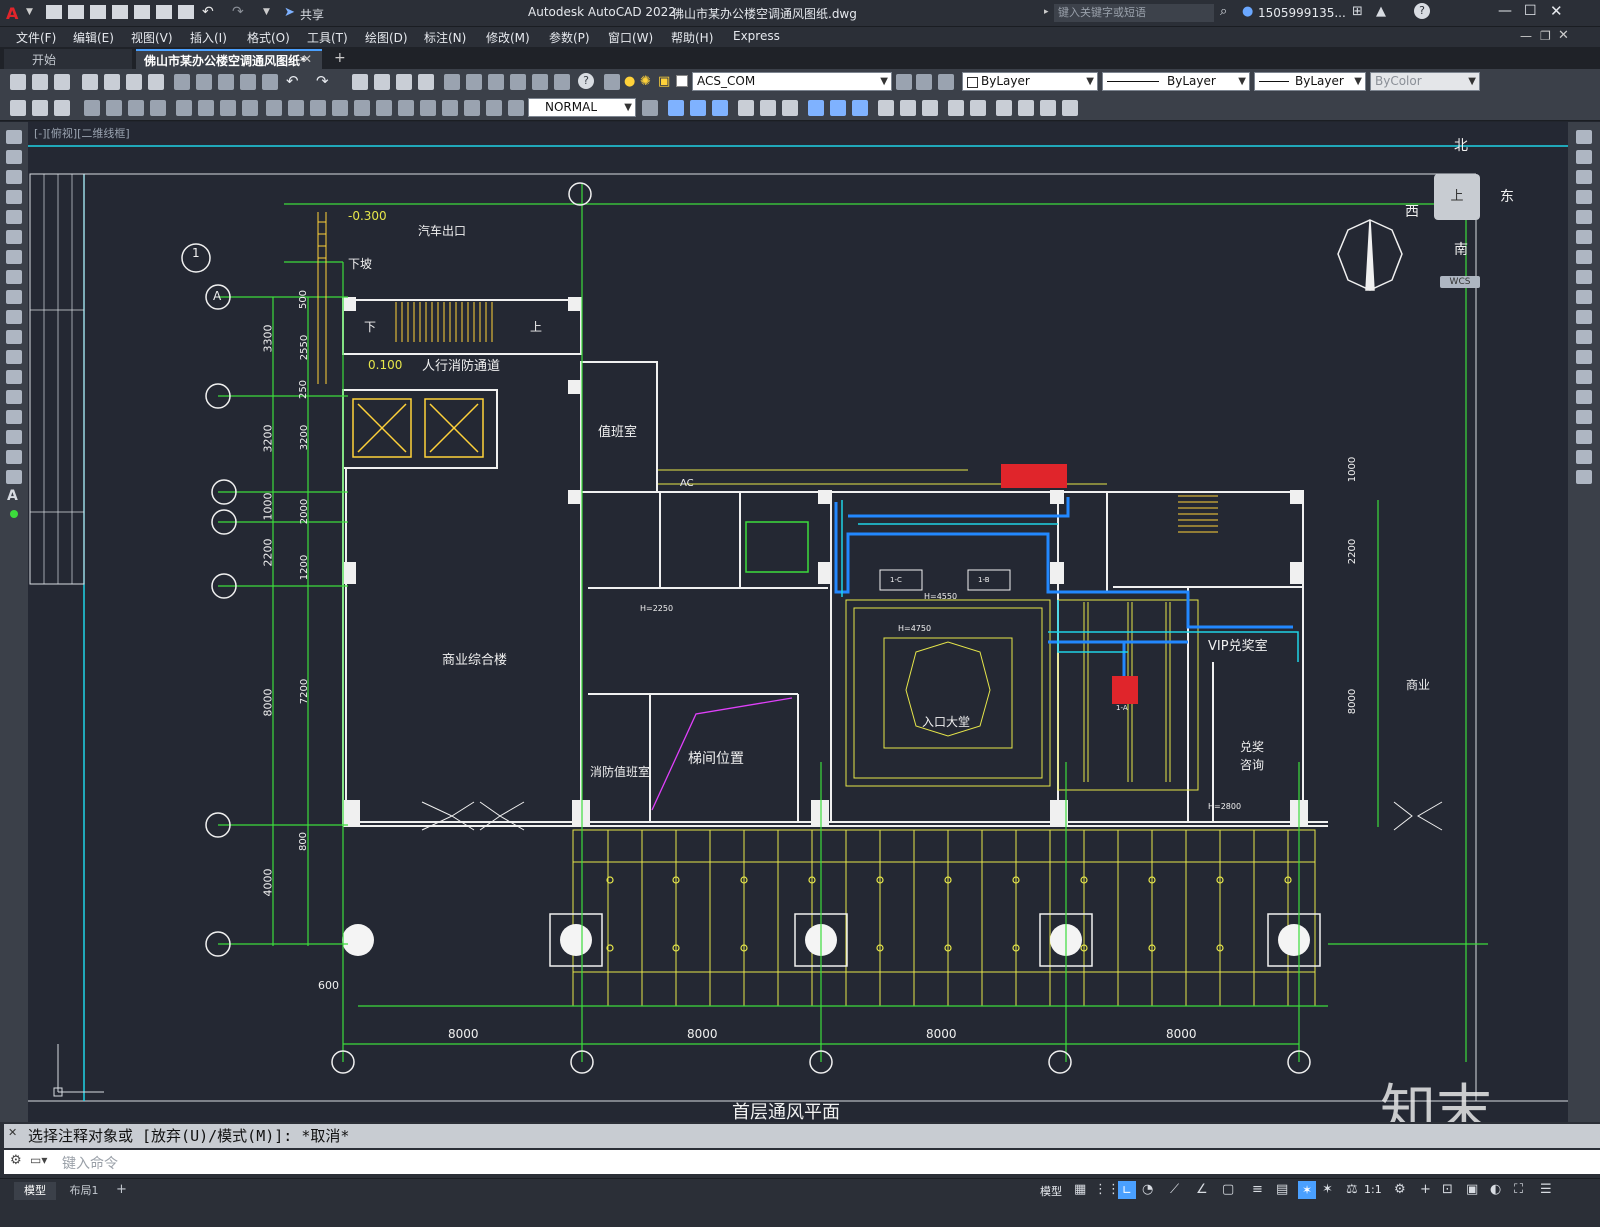 The width and height of the screenshot is (1600, 1227). What do you see at coordinates (14, 397) in the screenshot?
I see `point-tool-icon` at bounding box center [14, 397].